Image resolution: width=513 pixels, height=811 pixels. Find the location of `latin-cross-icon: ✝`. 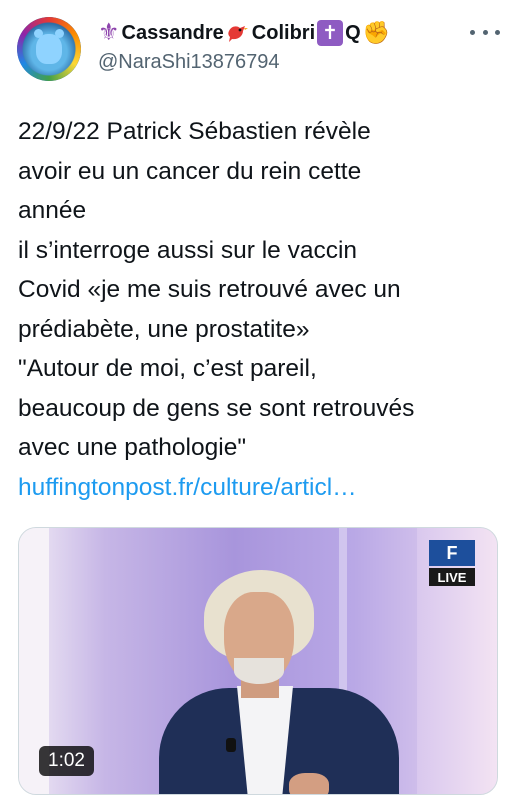

latin-cross-icon: ✝ is located at coordinates (330, 33).